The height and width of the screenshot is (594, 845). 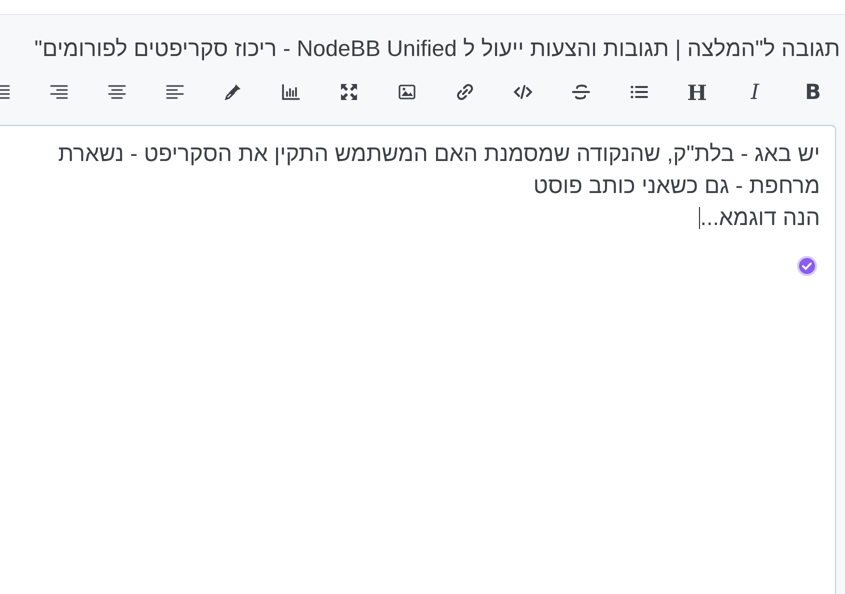 I want to click on align-center-icon, so click(x=117, y=92).